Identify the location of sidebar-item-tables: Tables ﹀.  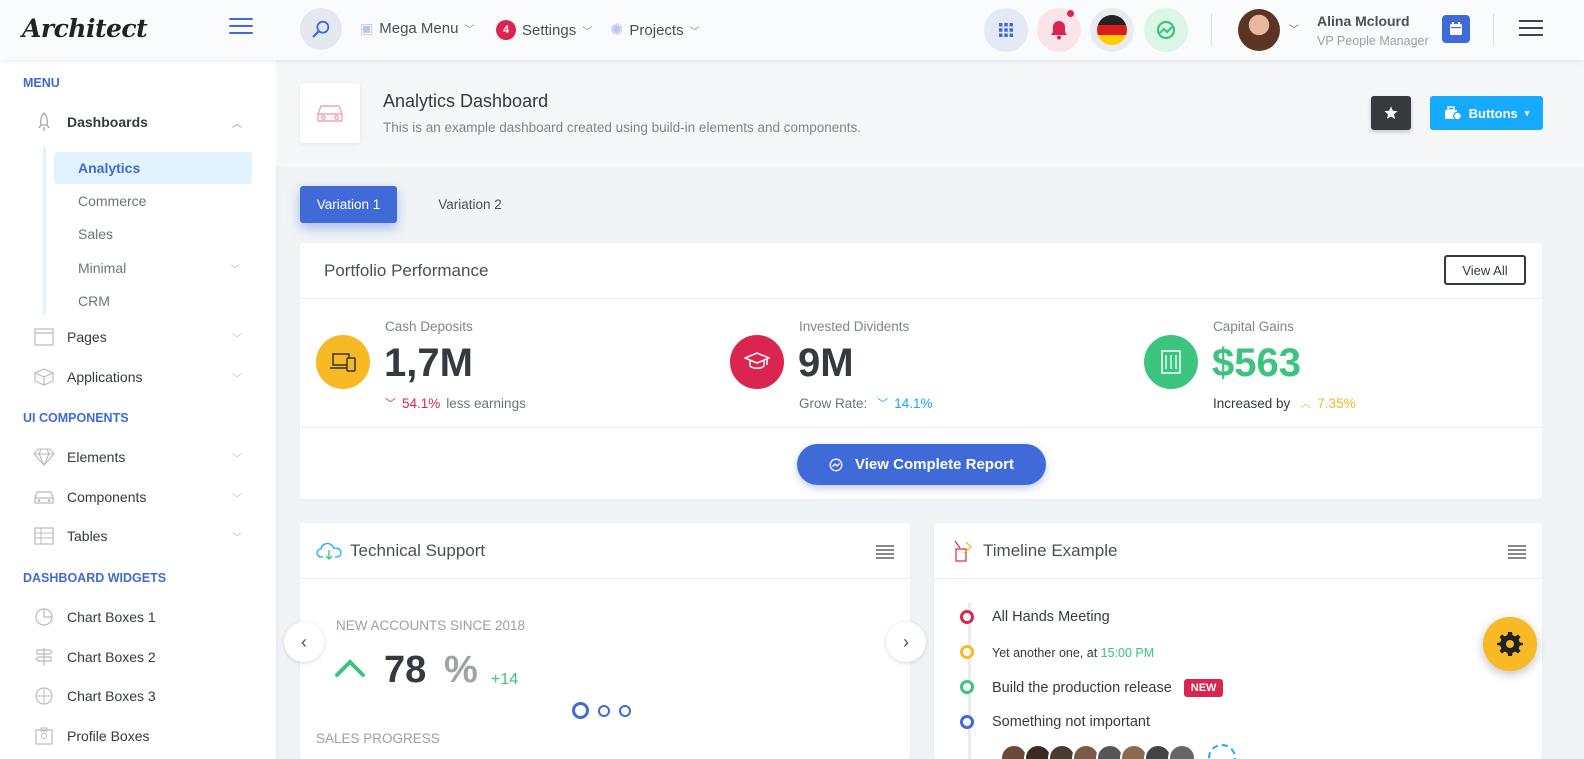
(137, 536).